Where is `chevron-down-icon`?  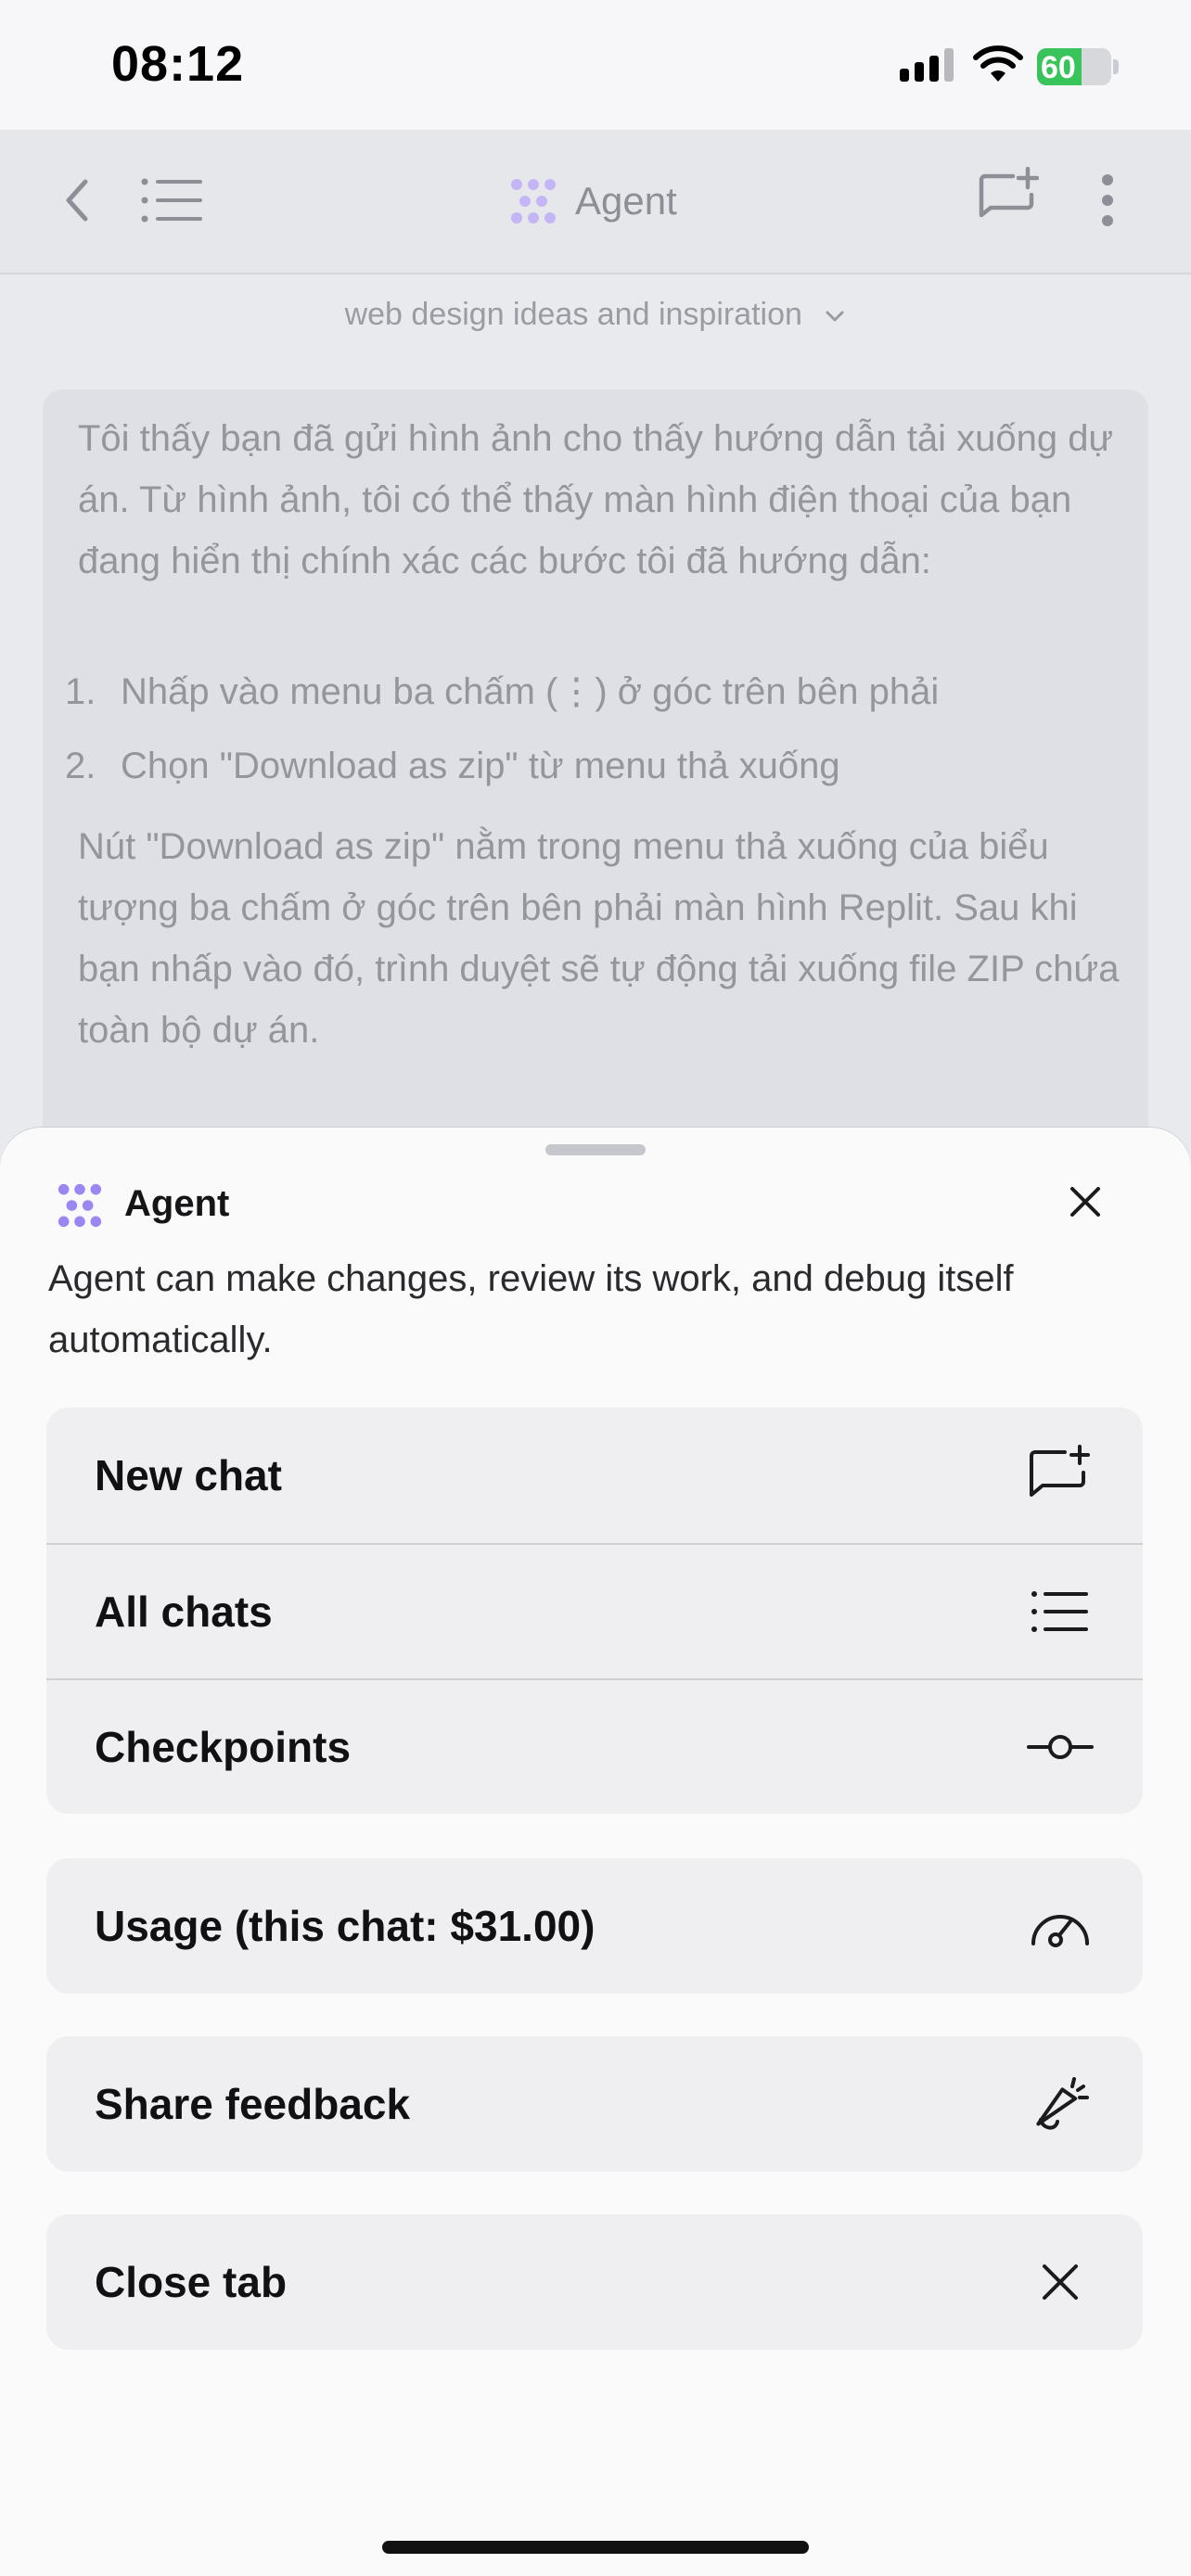
chevron-down-icon is located at coordinates (835, 316).